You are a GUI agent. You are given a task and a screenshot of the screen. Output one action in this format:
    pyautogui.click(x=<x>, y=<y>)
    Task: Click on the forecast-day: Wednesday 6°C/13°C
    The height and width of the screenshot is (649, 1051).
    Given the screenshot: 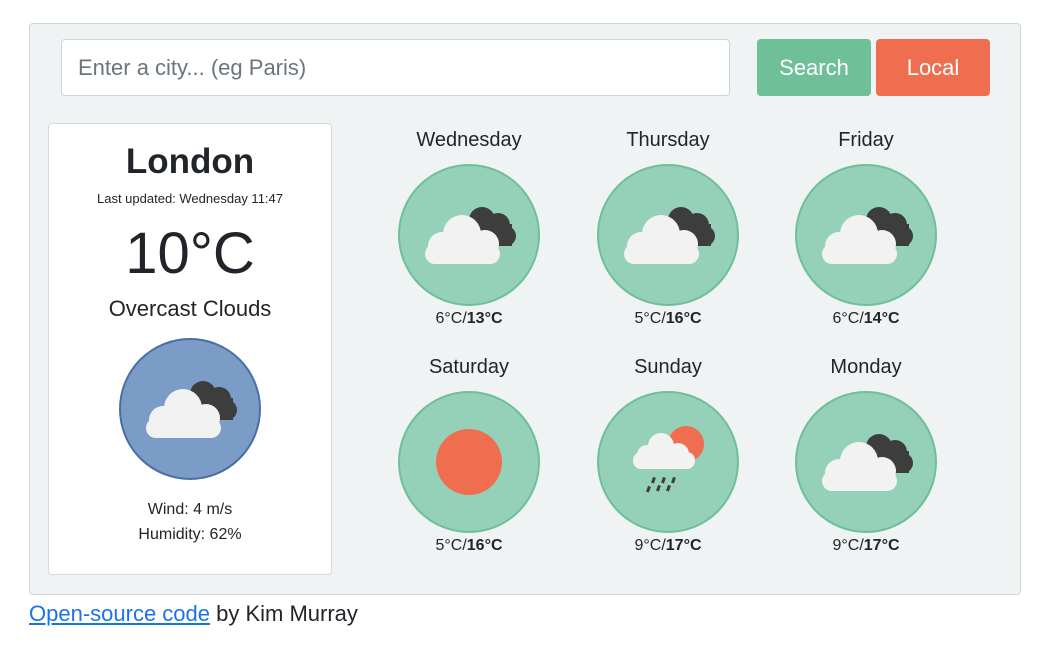 What is the action you would take?
    pyautogui.click(x=469, y=227)
    